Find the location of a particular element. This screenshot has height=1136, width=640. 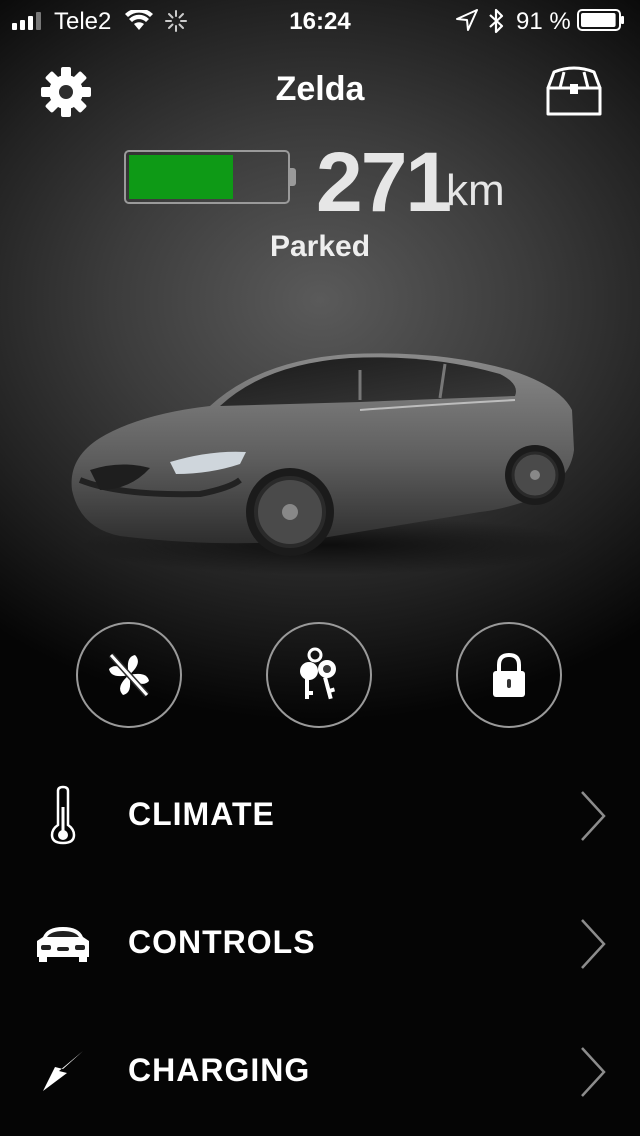

fan-off-icon is located at coordinates (129, 675).